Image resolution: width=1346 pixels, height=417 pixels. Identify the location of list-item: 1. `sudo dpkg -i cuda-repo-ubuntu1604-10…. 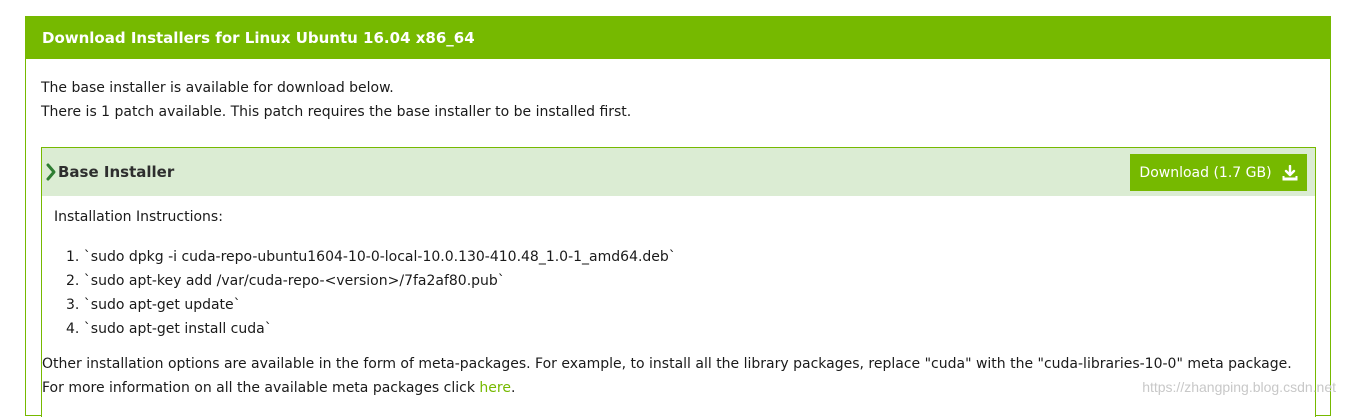
(371, 257).